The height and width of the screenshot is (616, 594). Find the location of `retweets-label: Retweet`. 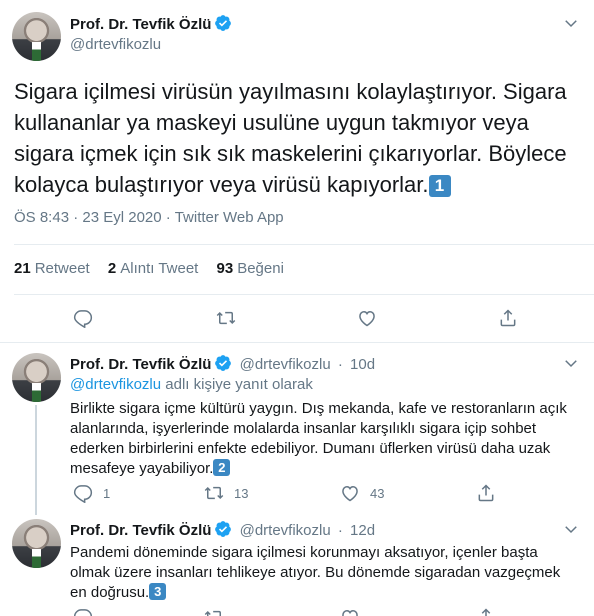

retweets-label: Retweet is located at coordinates (62, 268).